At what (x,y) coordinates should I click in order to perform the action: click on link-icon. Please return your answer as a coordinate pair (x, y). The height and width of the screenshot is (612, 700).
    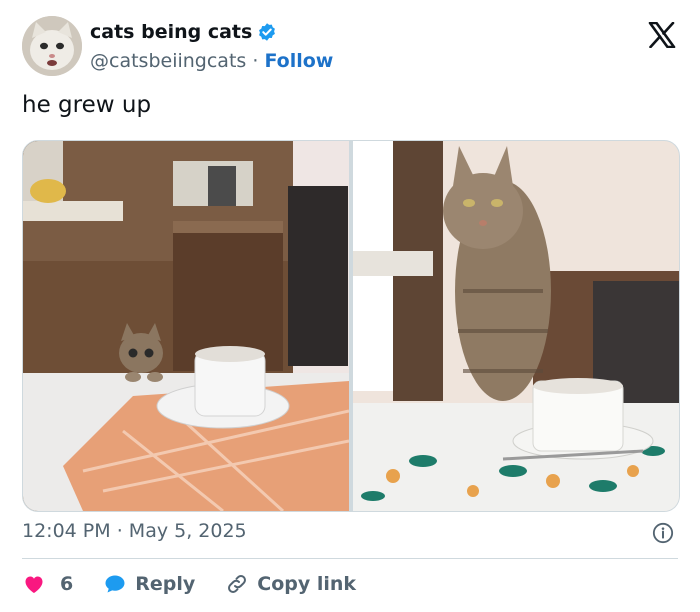
    Looking at the image, I should click on (237, 584).